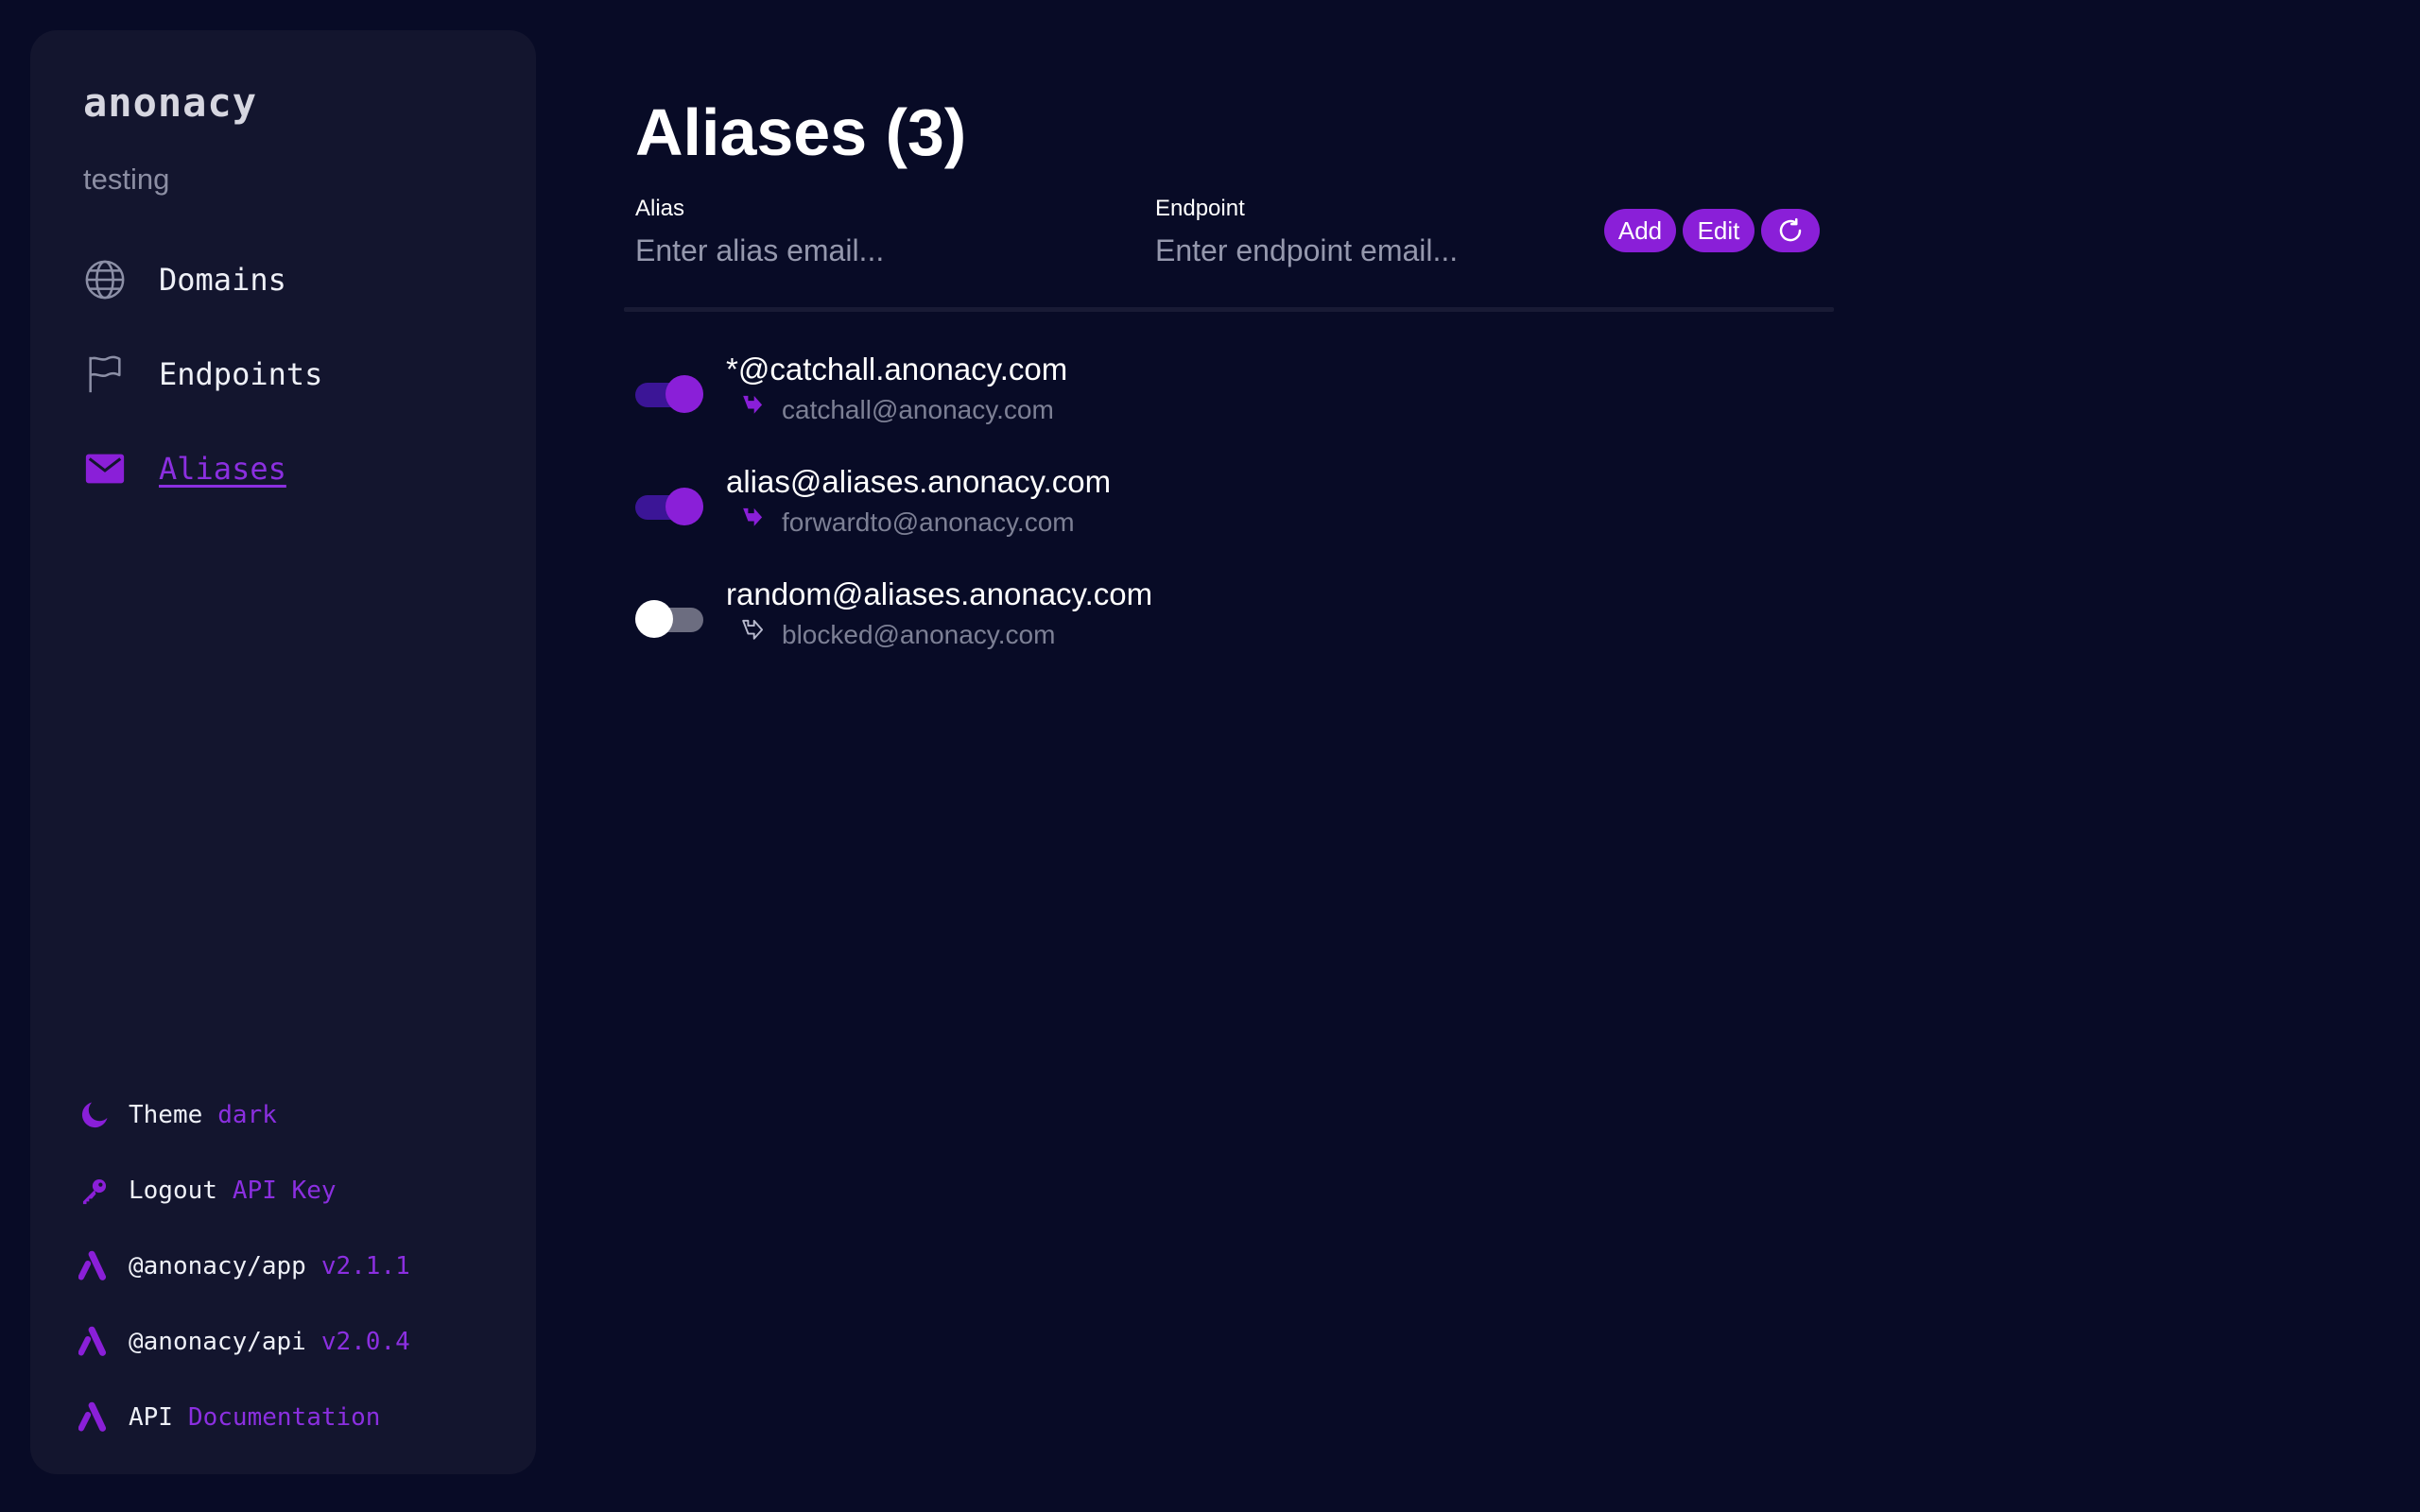 The width and height of the screenshot is (2420, 1512). What do you see at coordinates (918, 482) in the screenshot?
I see `alias-email: alias@aliases.anonacy.com` at bounding box center [918, 482].